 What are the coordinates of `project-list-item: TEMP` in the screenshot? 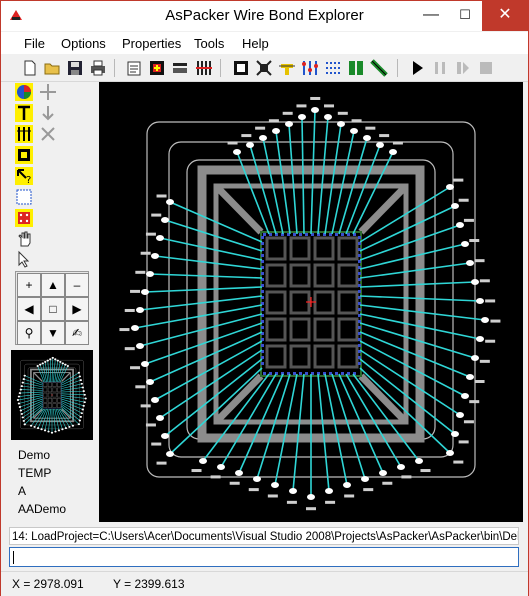 It's located at (34, 473).